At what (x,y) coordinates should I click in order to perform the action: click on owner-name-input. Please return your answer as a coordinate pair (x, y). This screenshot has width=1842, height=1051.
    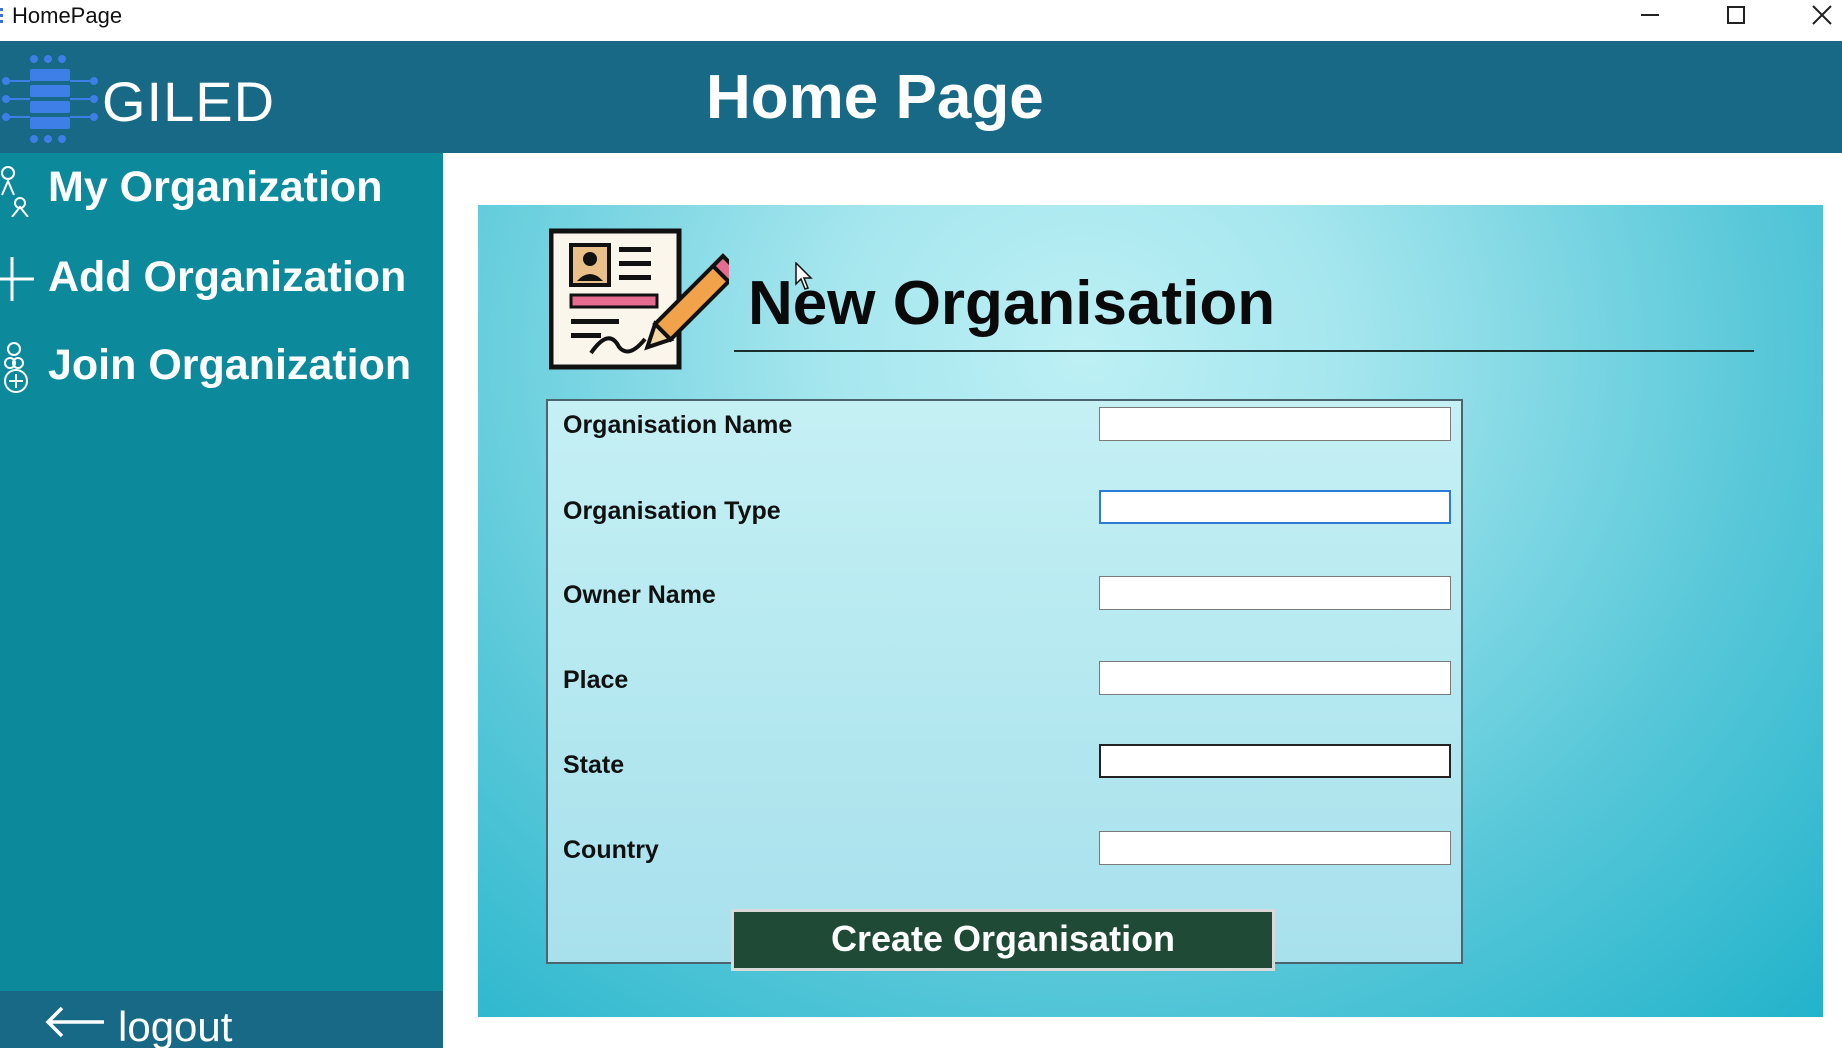
    Looking at the image, I should click on (1275, 593).